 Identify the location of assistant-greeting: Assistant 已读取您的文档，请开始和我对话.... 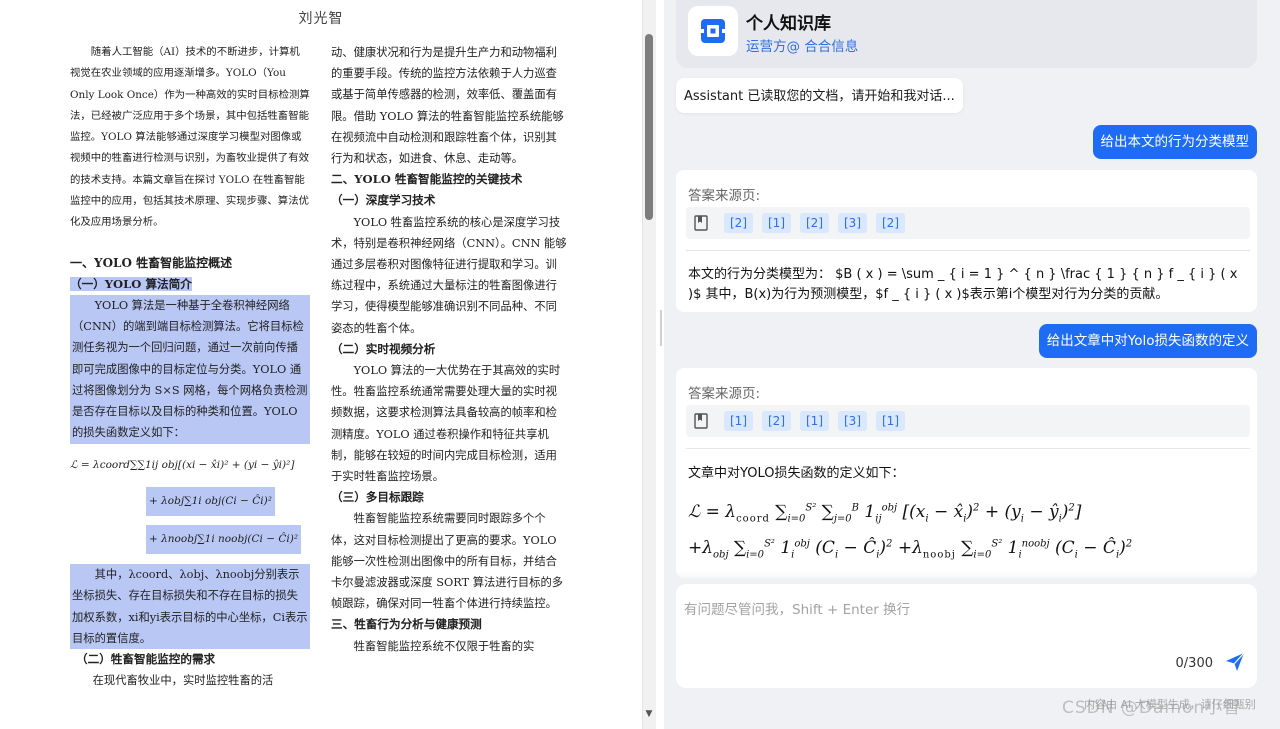
(819, 95).